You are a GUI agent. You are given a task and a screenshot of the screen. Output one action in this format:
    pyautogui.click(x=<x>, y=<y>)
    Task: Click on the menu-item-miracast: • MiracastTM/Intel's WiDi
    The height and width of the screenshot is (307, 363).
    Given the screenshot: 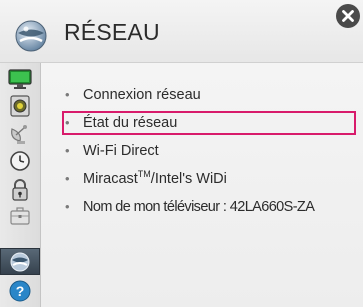 What is the action you would take?
    pyautogui.click(x=209, y=179)
    